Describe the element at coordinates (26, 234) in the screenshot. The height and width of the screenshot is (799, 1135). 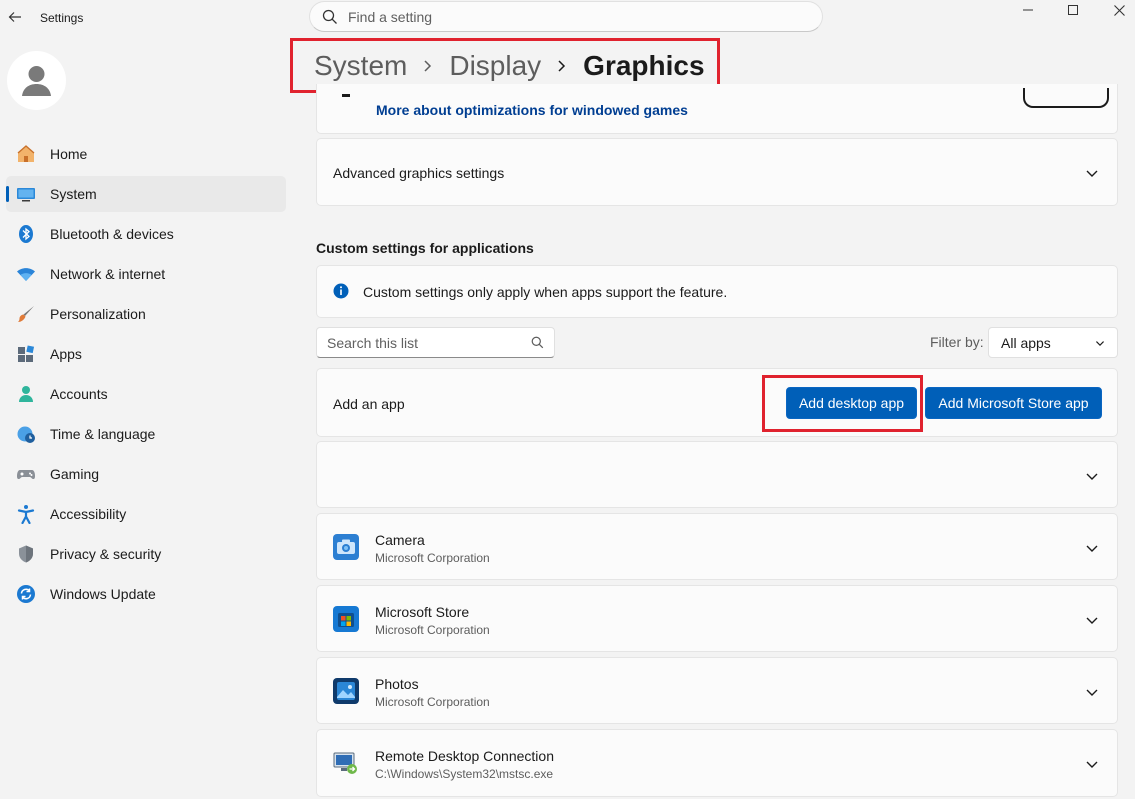
I see `bluetooth-icon` at that location.